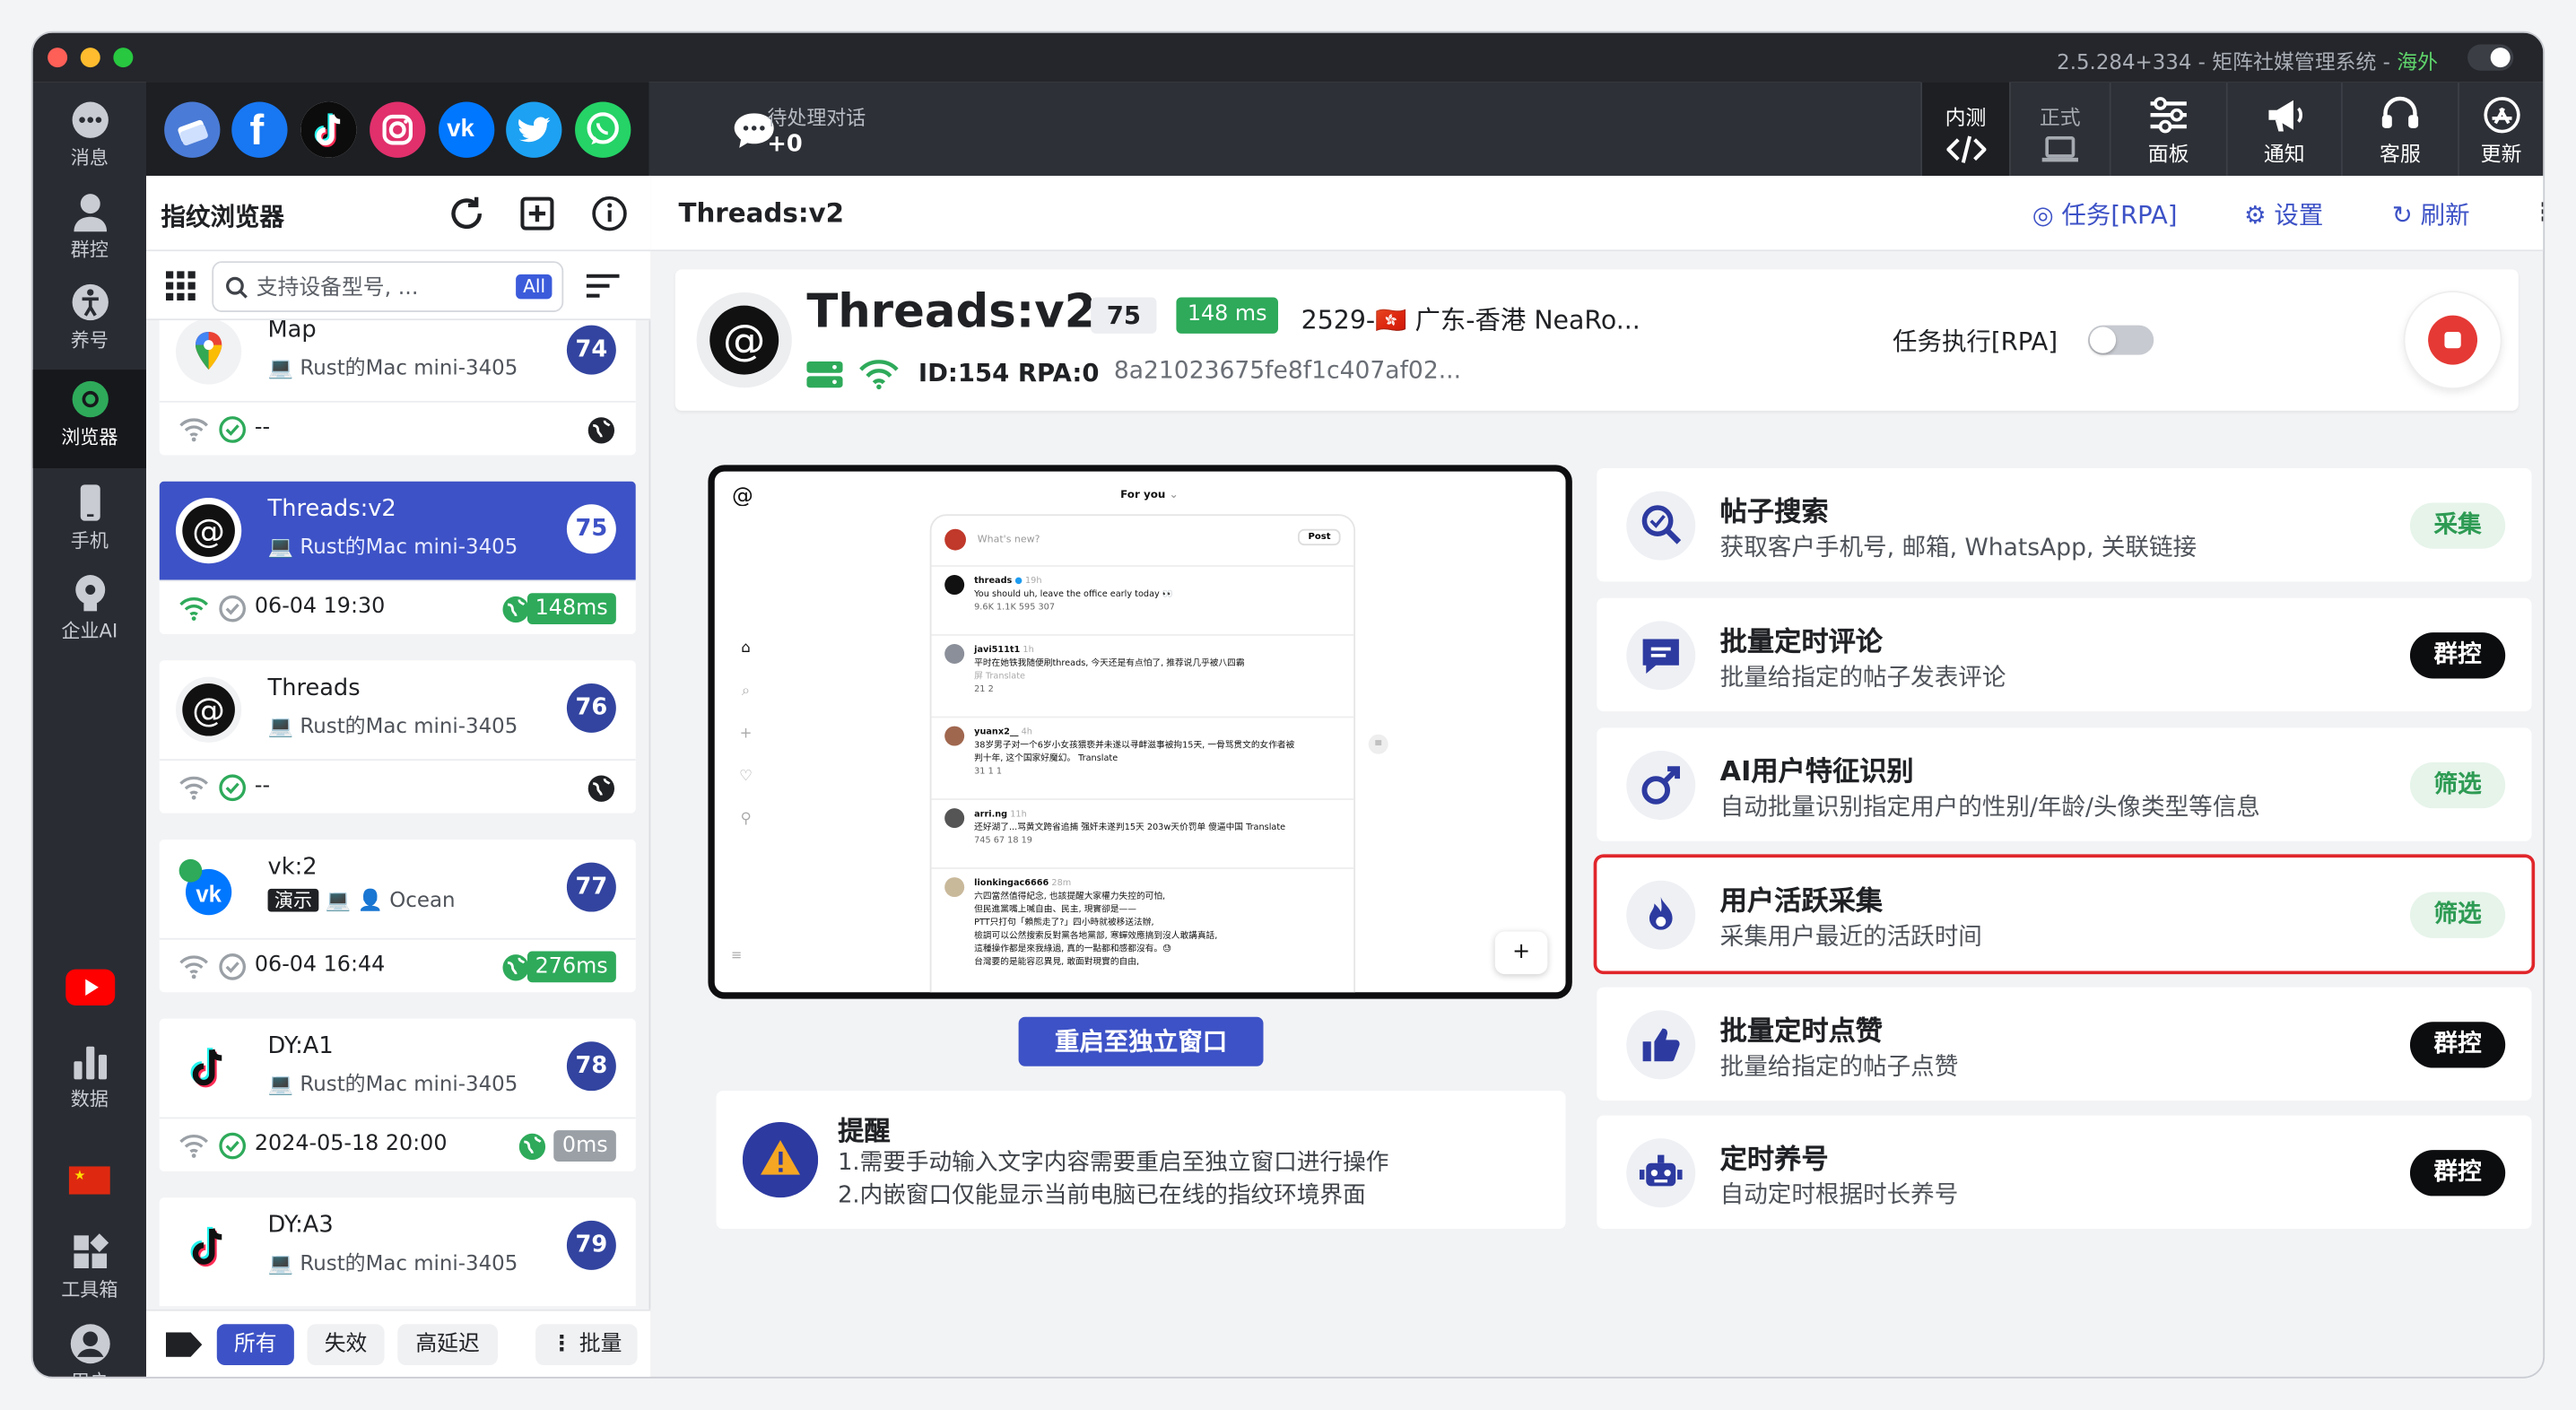 Image resolution: width=2576 pixels, height=1410 pixels. I want to click on pending-count: +0, so click(785, 144).